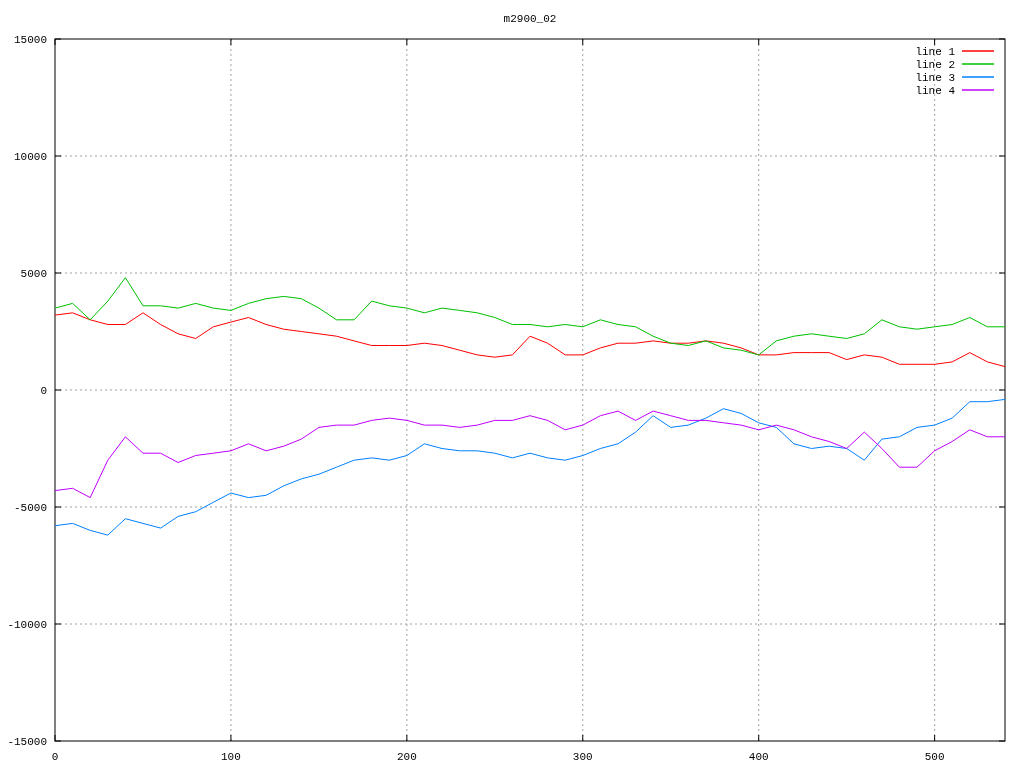 Image resolution: width=1024 pixels, height=768 pixels. Describe the element at coordinates (582, 757) in the screenshot. I see `x-tick-label: 300` at that location.